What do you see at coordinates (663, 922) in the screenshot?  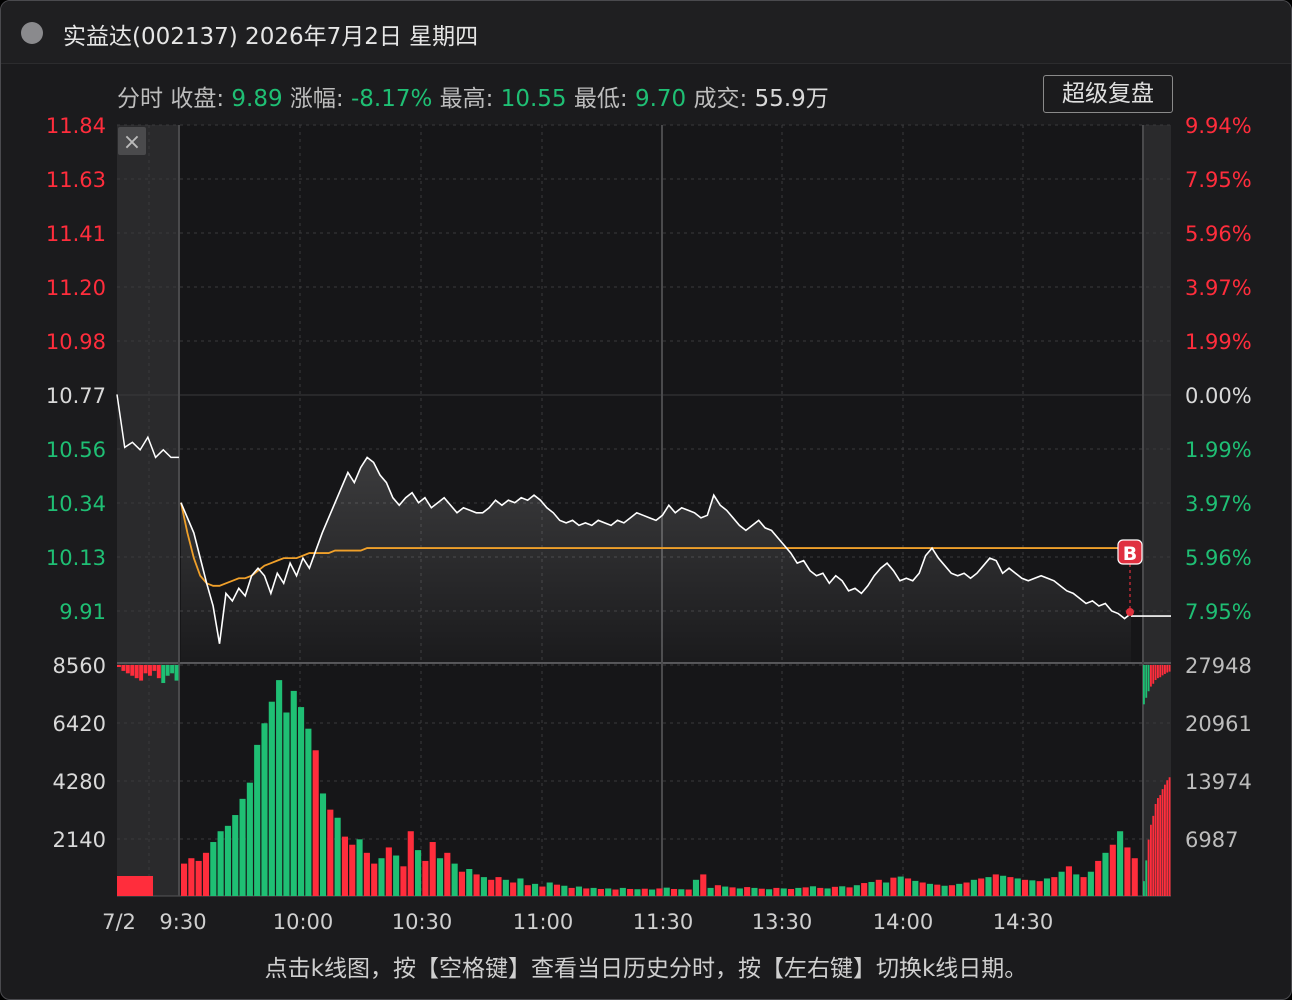 I see `time-axis-label: 11:30` at bounding box center [663, 922].